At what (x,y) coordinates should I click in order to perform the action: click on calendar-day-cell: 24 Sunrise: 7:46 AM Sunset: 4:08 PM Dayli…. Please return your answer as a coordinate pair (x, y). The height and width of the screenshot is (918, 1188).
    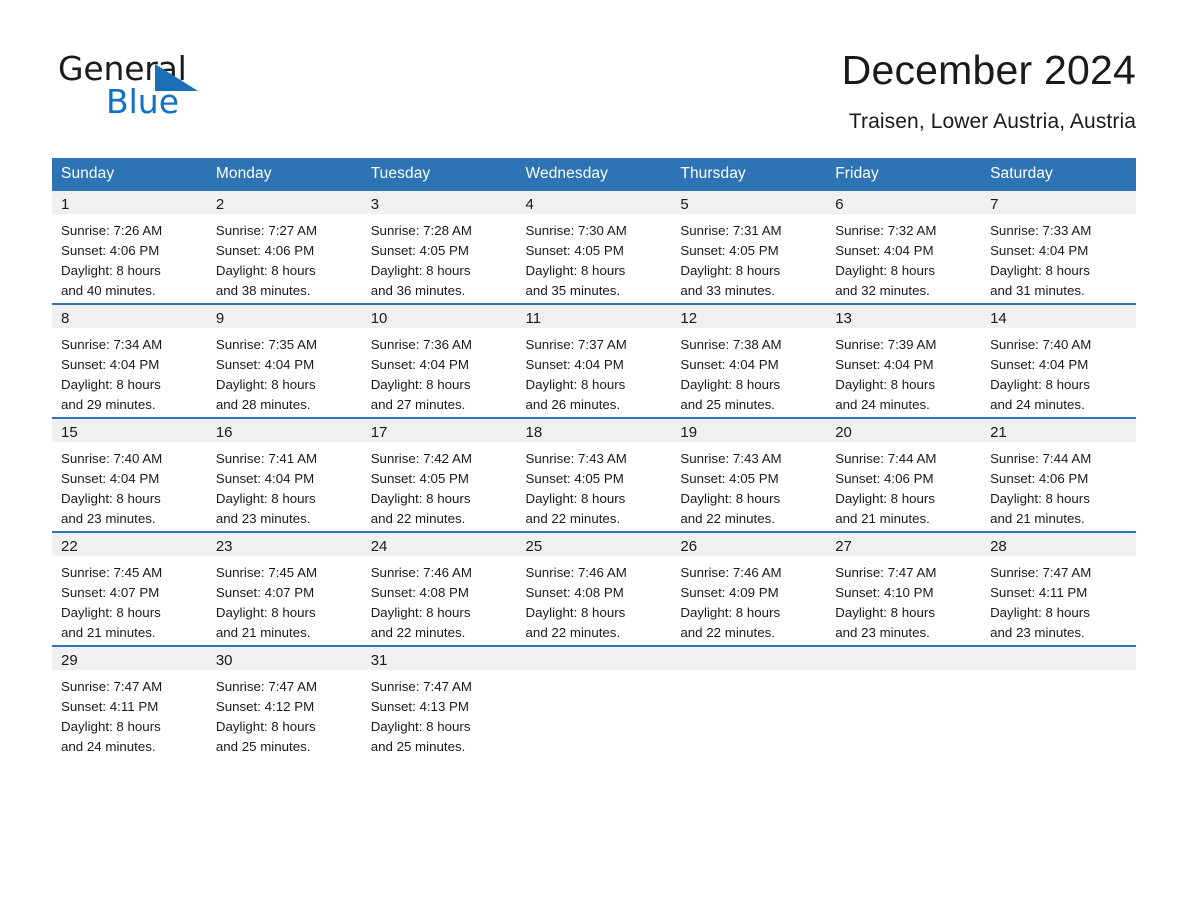
    Looking at the image, I should click on (439, 588).